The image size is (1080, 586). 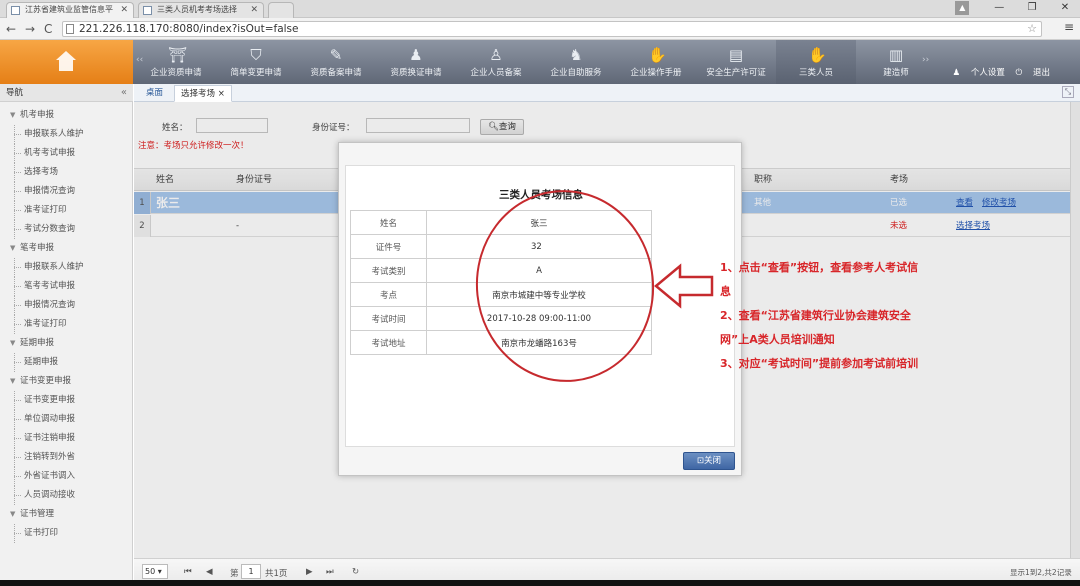 What do you see at coordinates (256, 55) in the screenshot?
I see `shield-icon: ⛉` at bounding box center [256, 55].